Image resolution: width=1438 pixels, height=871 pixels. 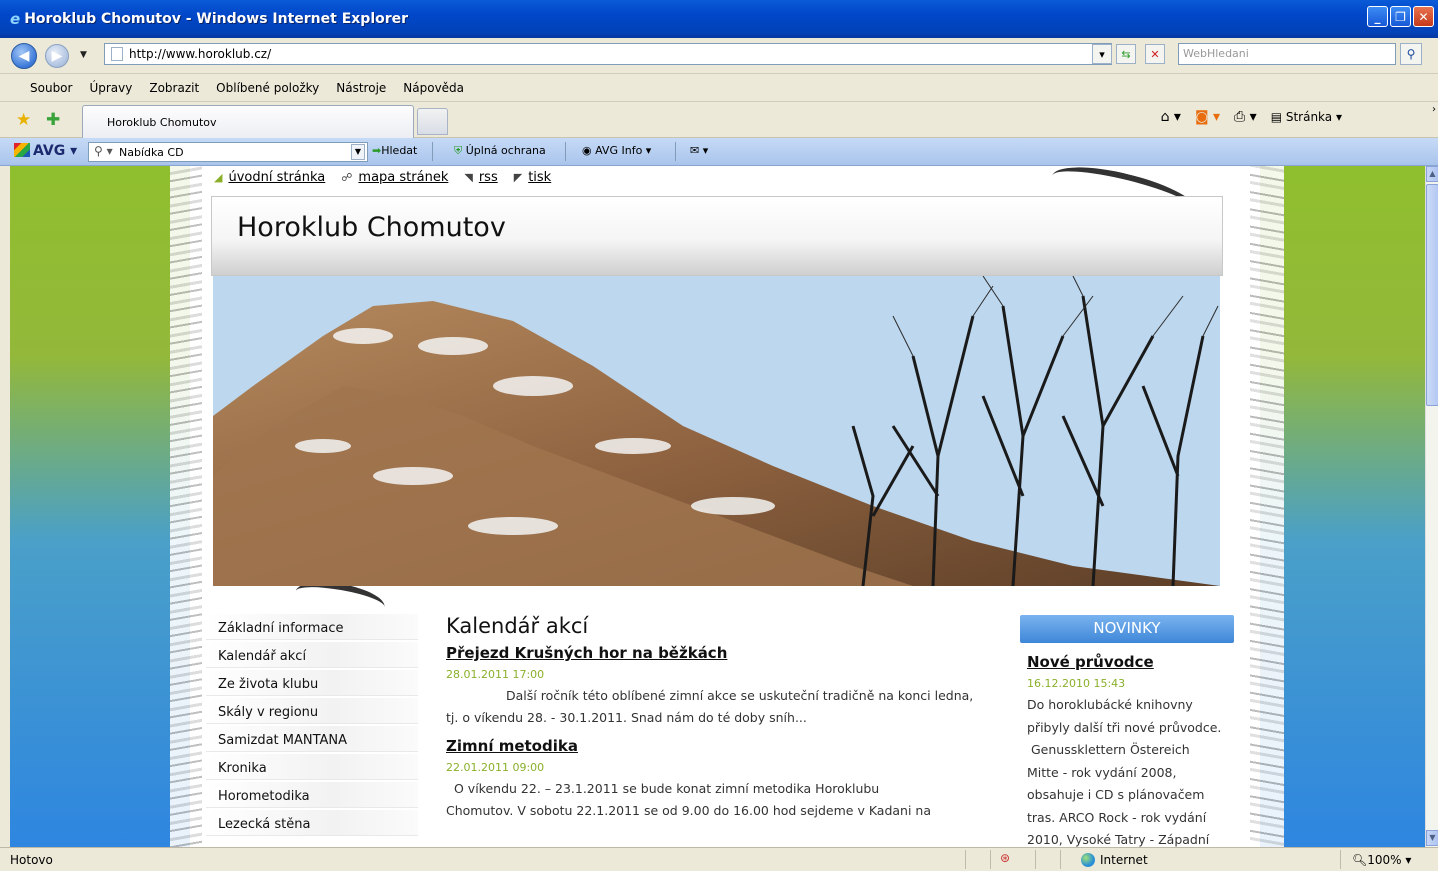 I want to click on avg-search-button-label: Hledat, so click(x=399, y=150).